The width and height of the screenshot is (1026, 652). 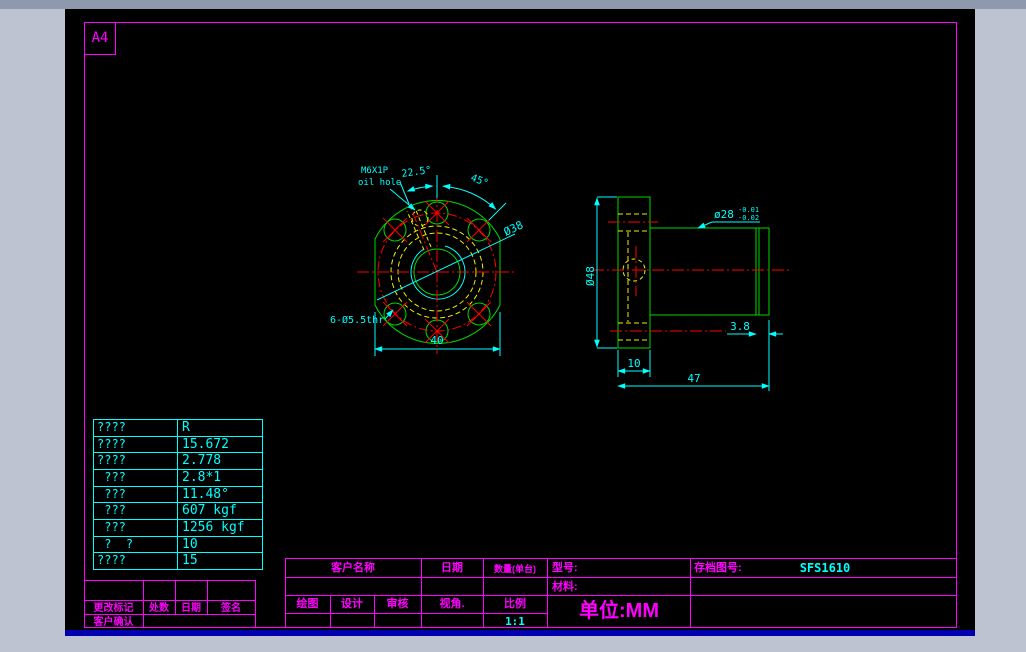 What do you see at coordinates (825, 568) in the screenshot?
I see `archive-no-value: SFS1610` at bounding box center [825, 568].